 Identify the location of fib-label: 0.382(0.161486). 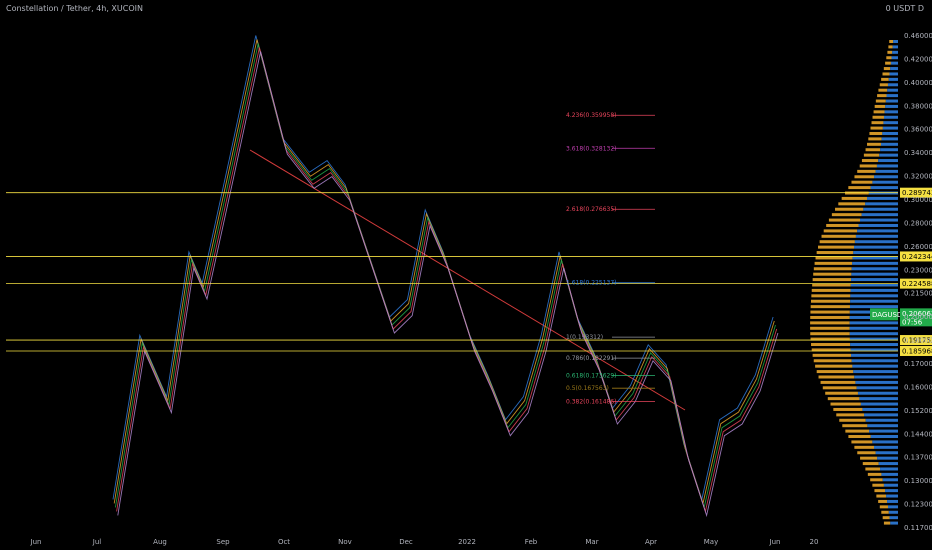
(591, 401).